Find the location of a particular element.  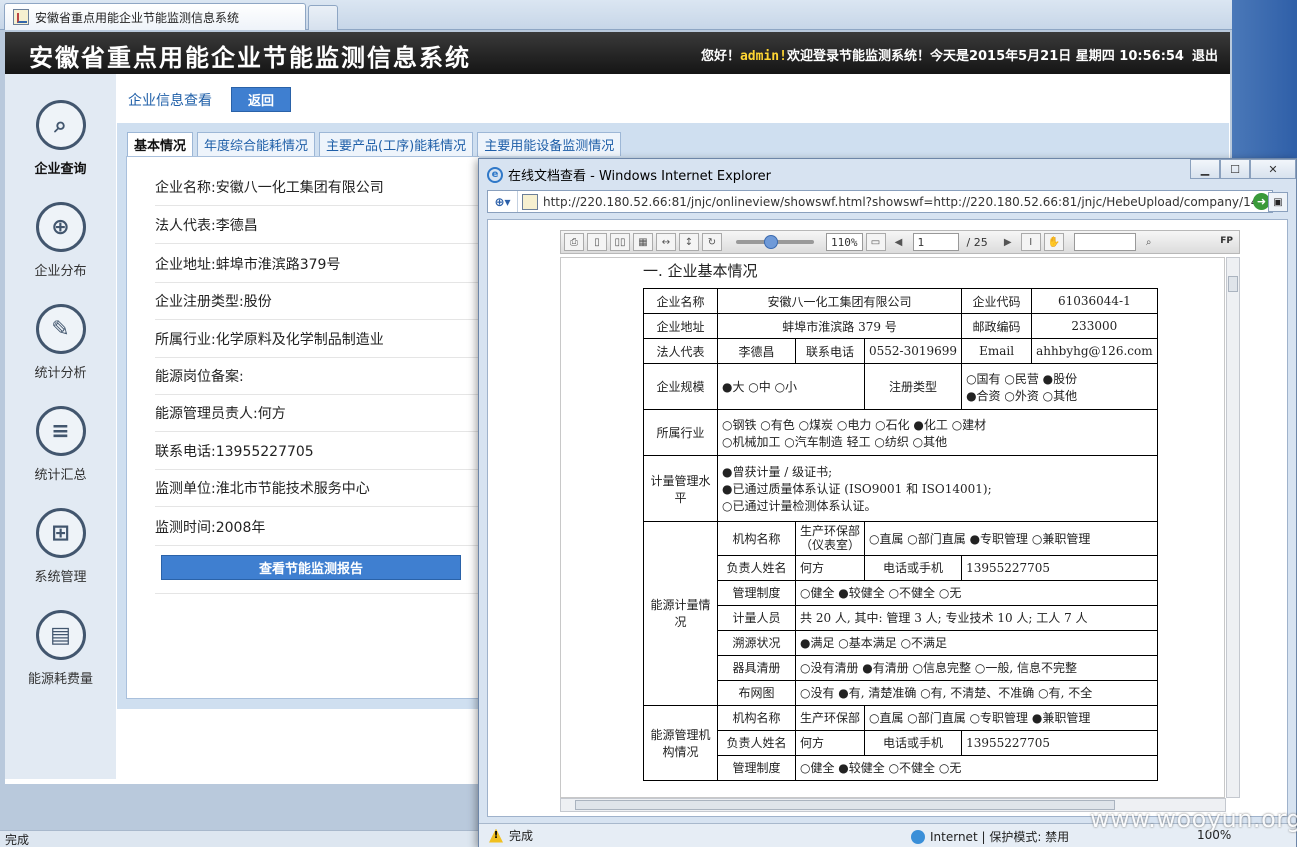

sidebar-item-company-distribution: ⊕ 企业分布 is located at coordinates (60, 249).